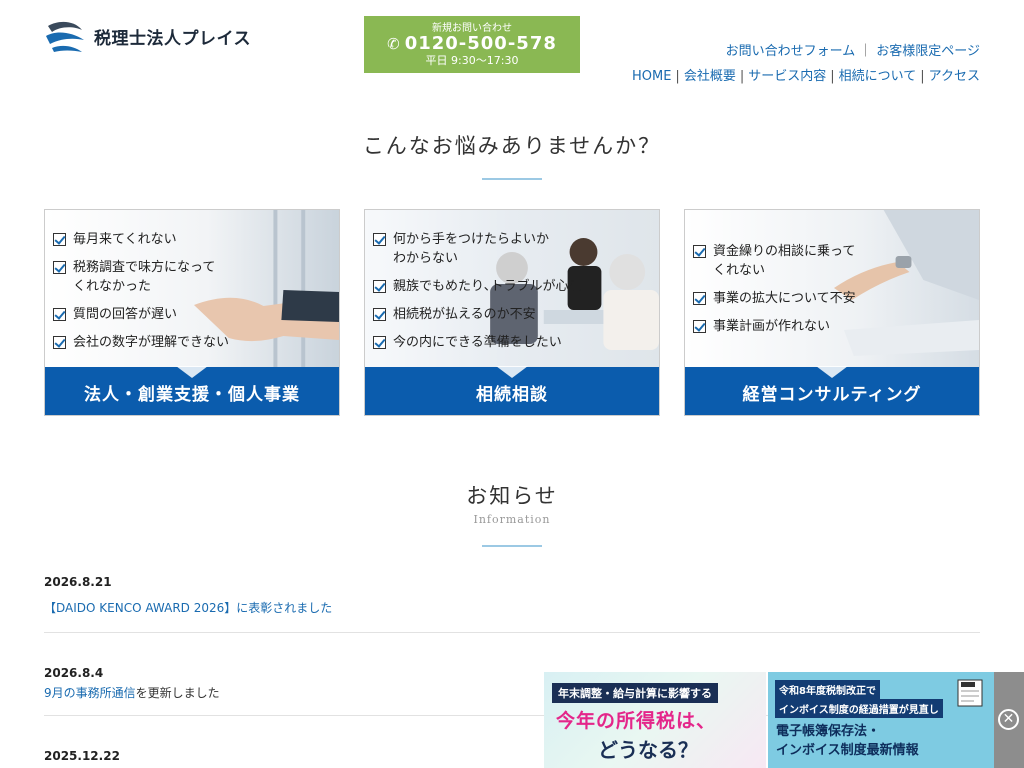 This screenshot has width=1024, height=768. I want to click on contact-form-link: お問い合わせフォーム, so click(791, 51).